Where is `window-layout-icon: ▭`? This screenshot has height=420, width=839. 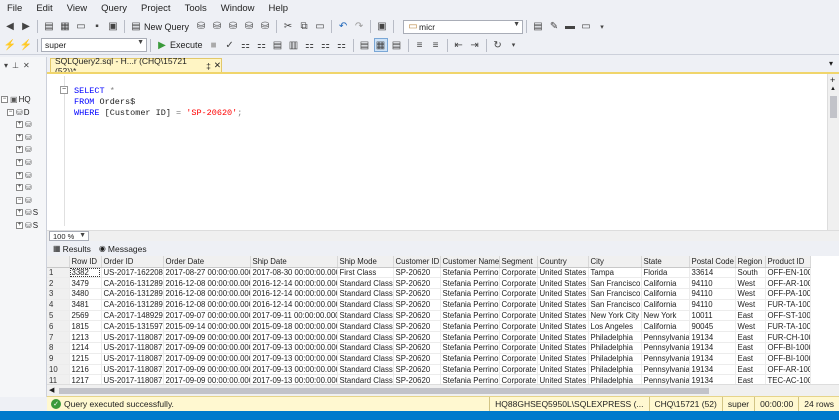
window-layout-icon: ▭ is located at coordinates (586, 27).